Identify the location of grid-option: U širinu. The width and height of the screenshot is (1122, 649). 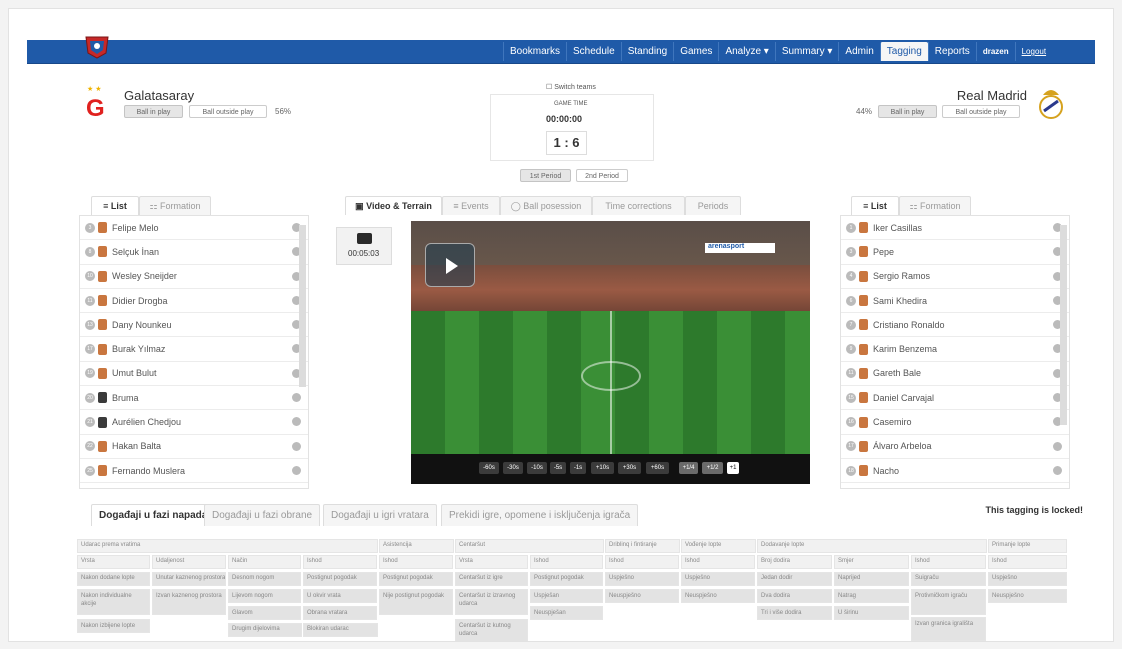
(871, 613).